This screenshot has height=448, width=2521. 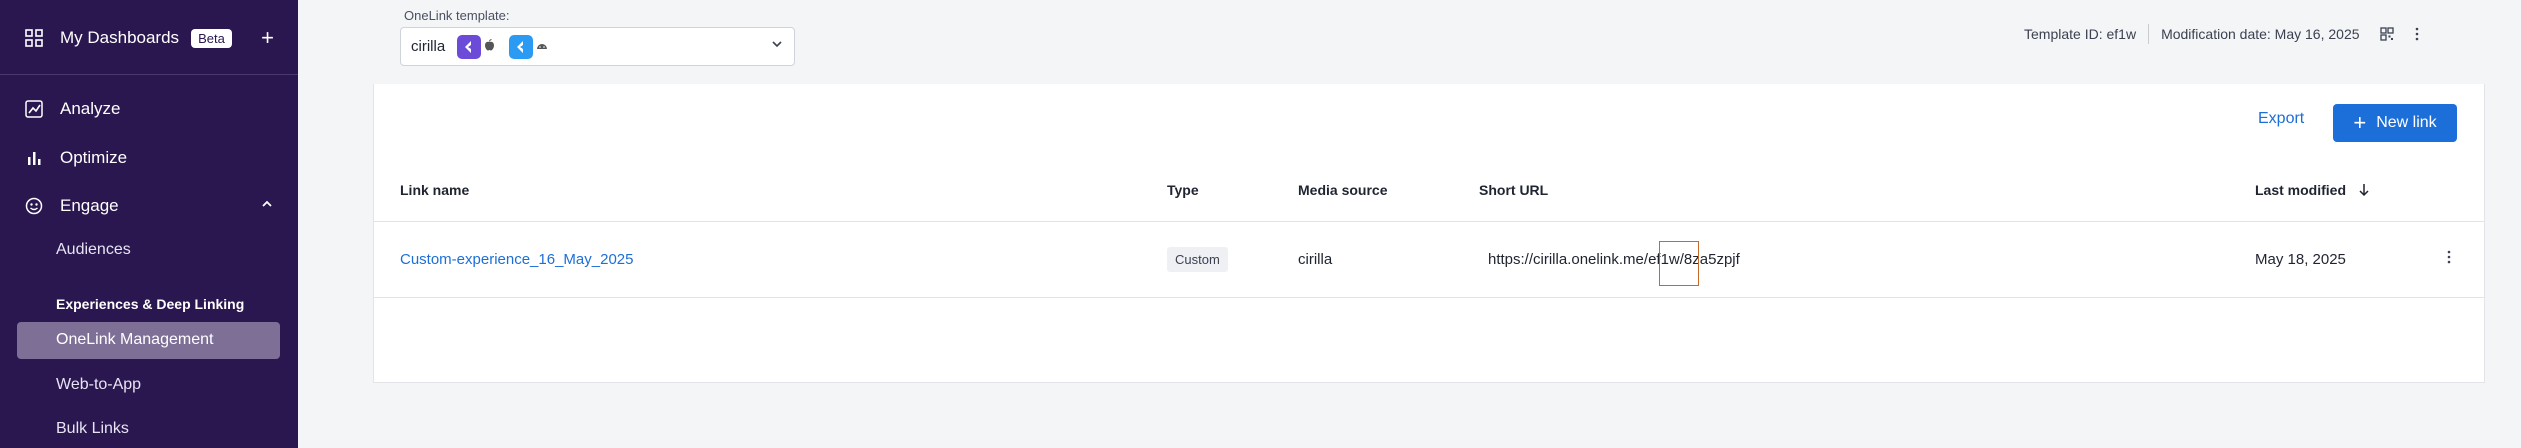 What do you see at coordinates (1614, 259) in the screenshot?
I see `short-url-cell: https://cirilla.onelink.me/ef1w/8za5zpjf` at bounding box center [1614, 259].